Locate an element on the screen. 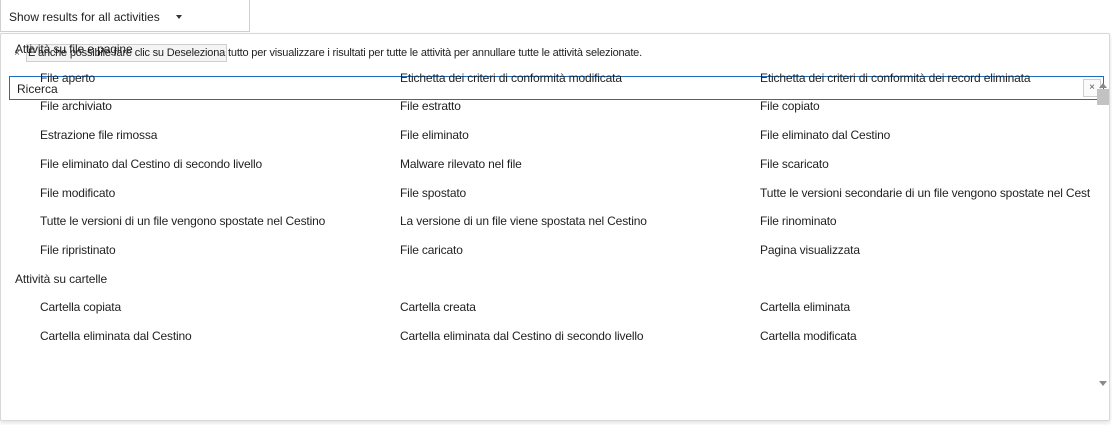 This screenshot has width=1112, height=425. activity-option: File caricato is located at coordinates (431, 250).